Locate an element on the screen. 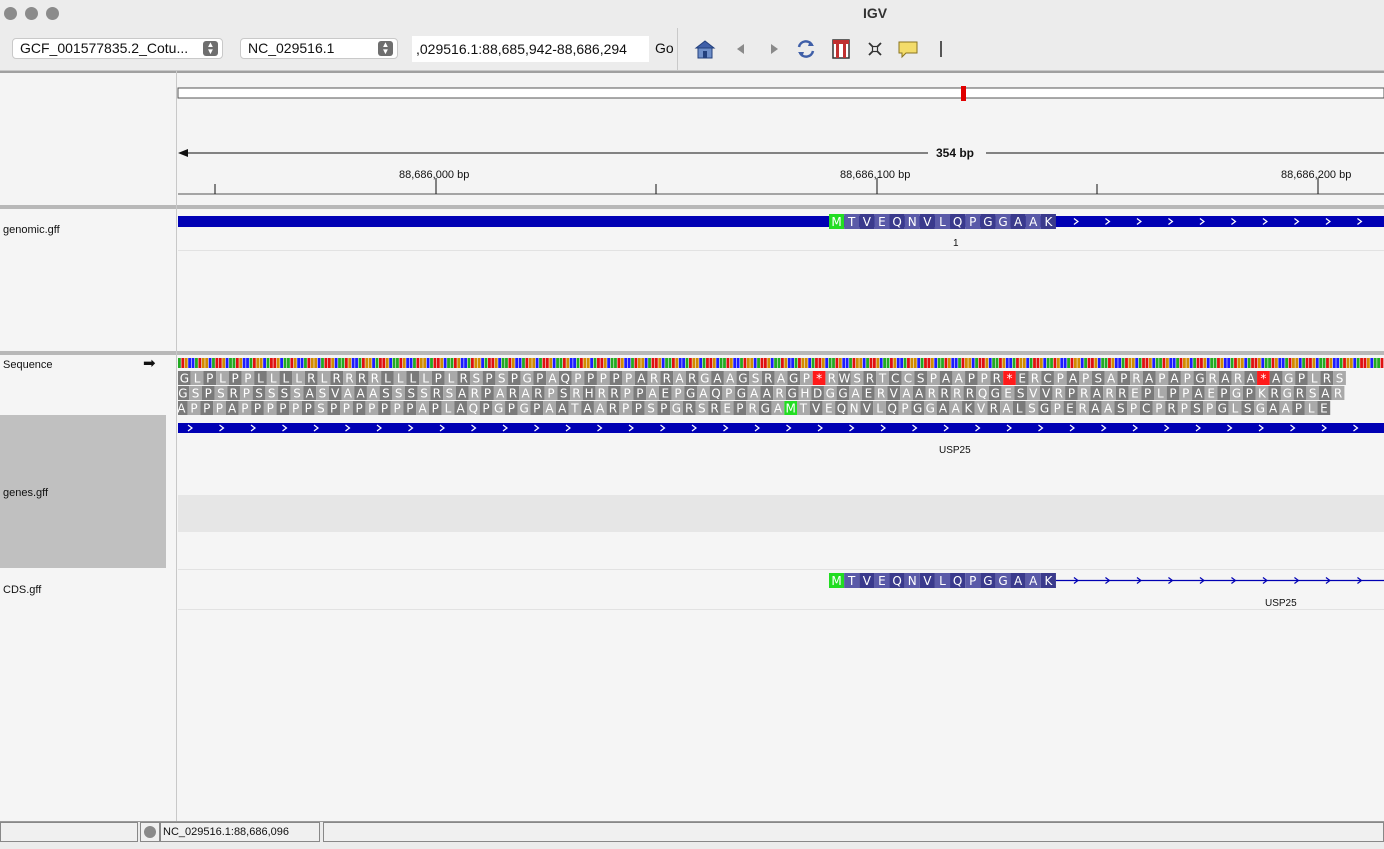 The width and height of the screenshot is (1384, 849). track-name-cds: CDS.gff is located at coordinates (22, 590).